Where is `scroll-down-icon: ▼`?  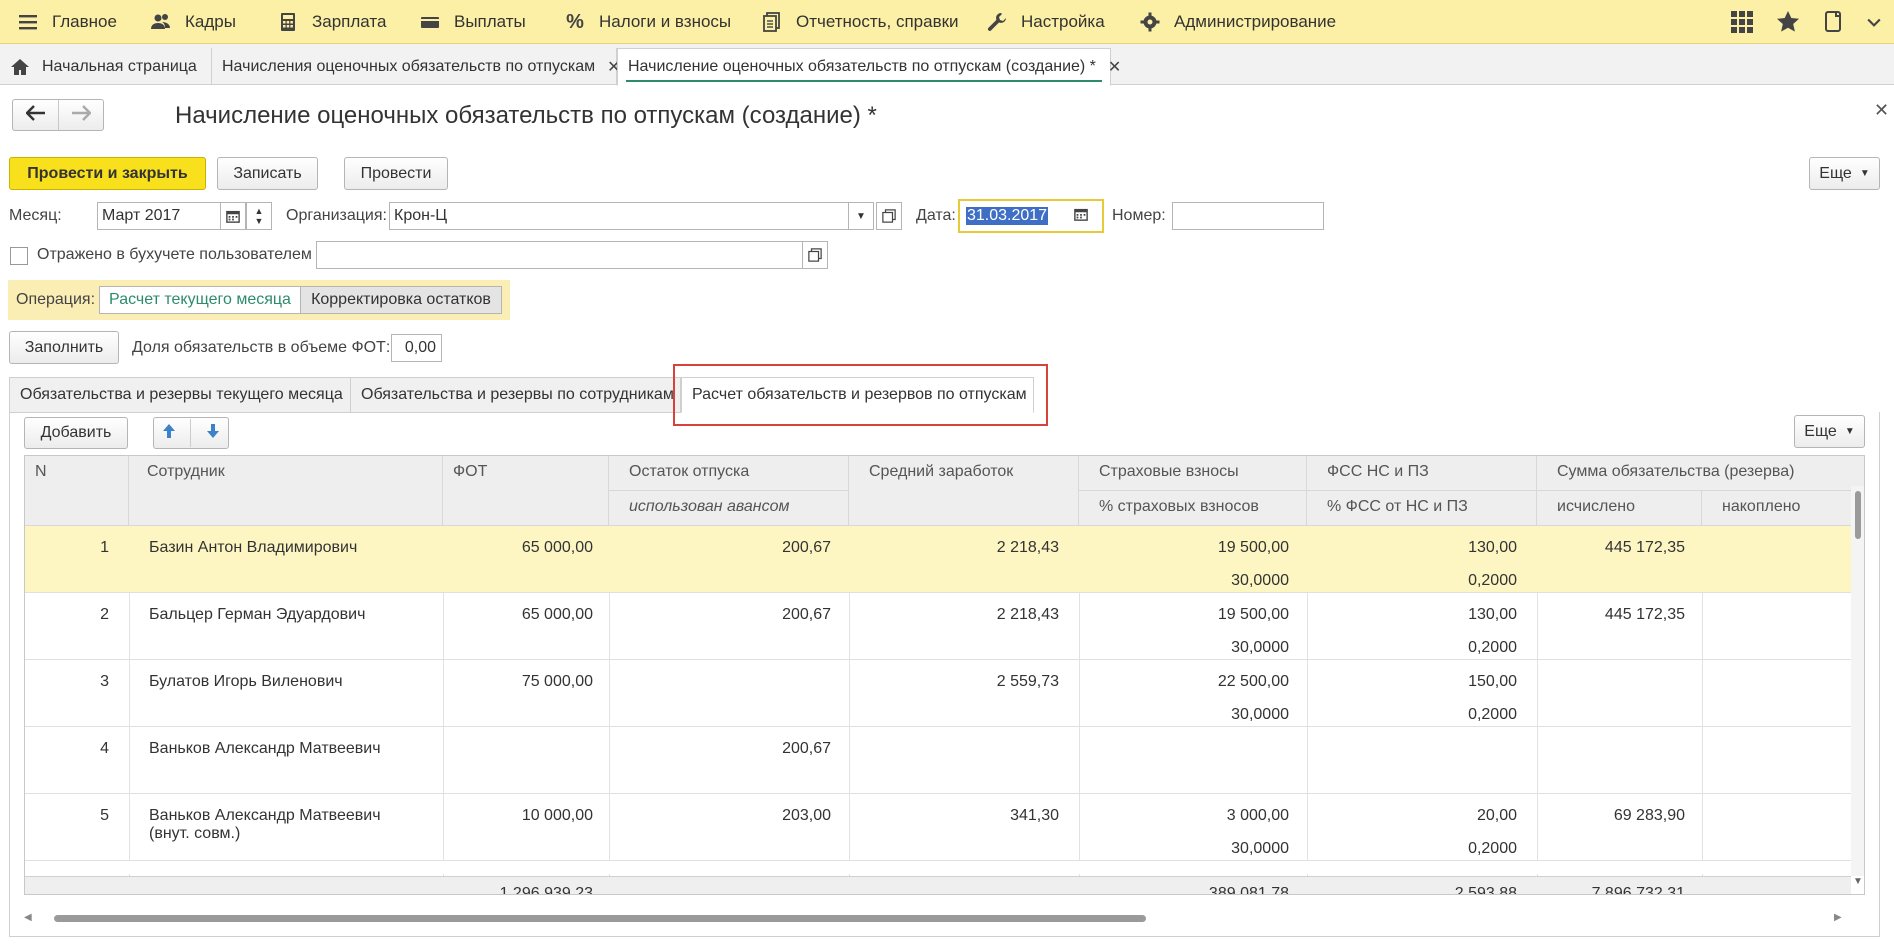
scroll-down-icon: ▼ is located at coordinates (1858, 881).